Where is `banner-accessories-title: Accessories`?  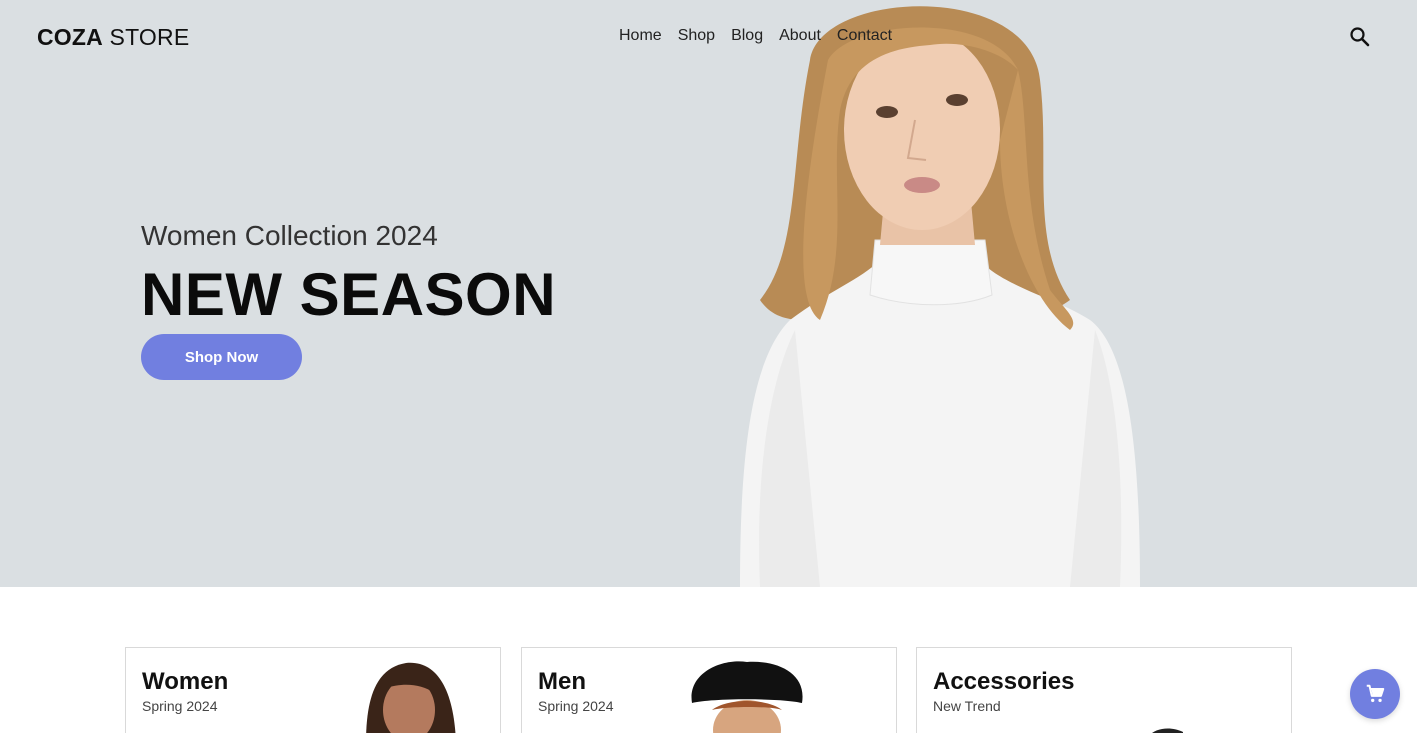 banner-accessories-title: Accessories is located at coordinates (1004, 681).